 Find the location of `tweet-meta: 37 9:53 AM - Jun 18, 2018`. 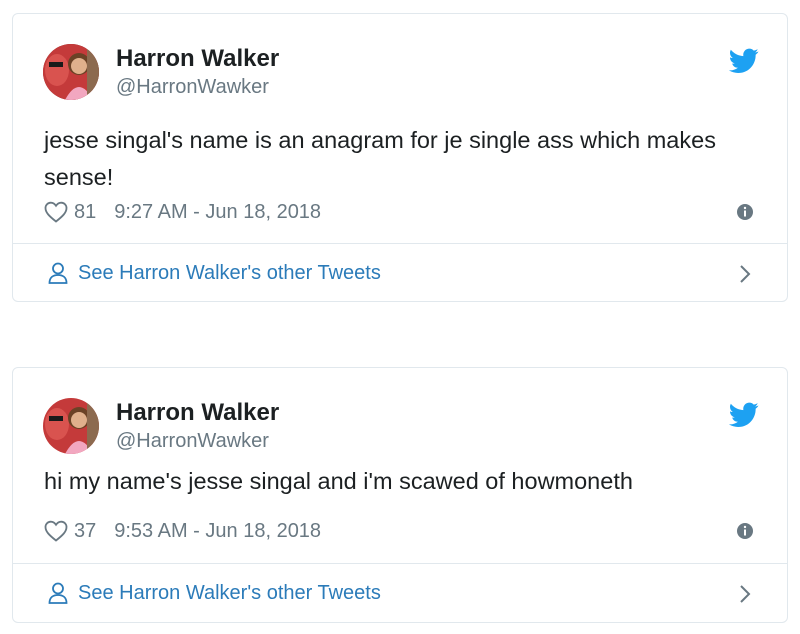

tweet-meta: 37 9:53 AM - Jun 18, 2018 is located at coordinates (400, 531).